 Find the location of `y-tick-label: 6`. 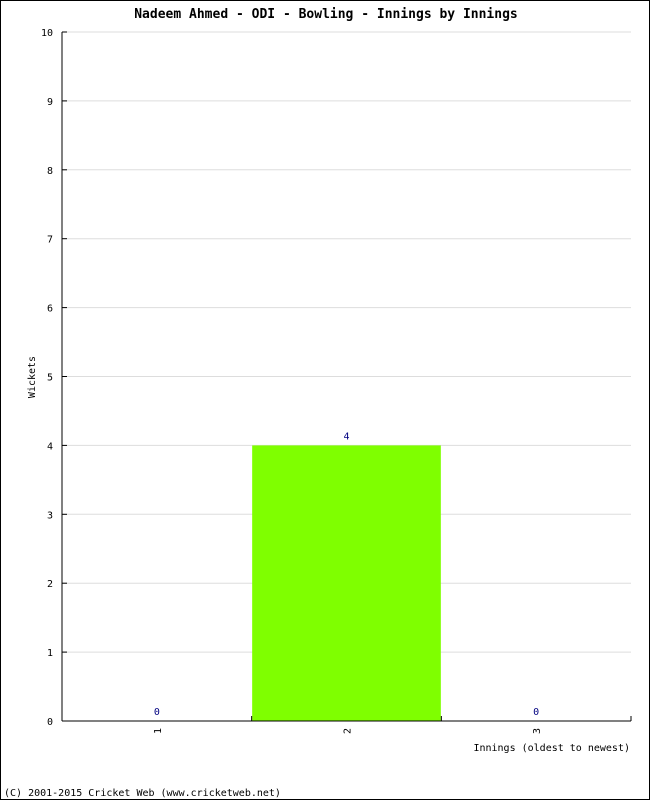

y-tick-label: 6 is located at coordinates (50, 309).